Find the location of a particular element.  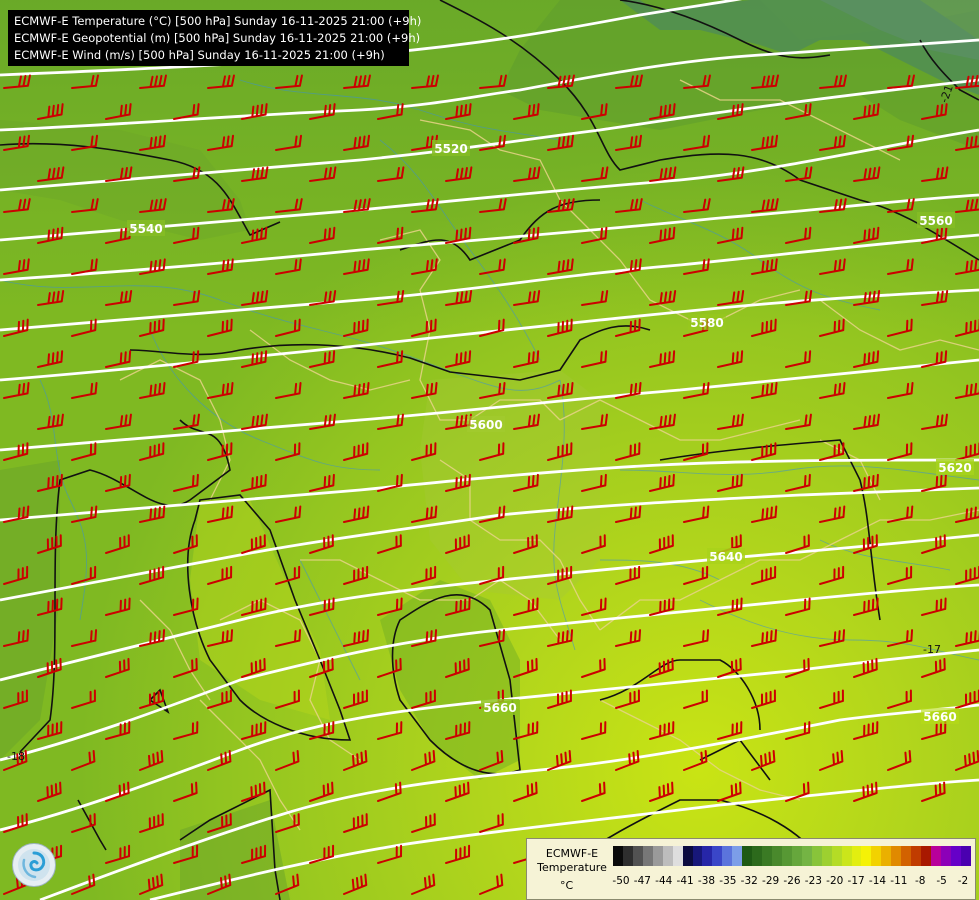

isohypse-label: 5600 is located at coordinates (485, 425).